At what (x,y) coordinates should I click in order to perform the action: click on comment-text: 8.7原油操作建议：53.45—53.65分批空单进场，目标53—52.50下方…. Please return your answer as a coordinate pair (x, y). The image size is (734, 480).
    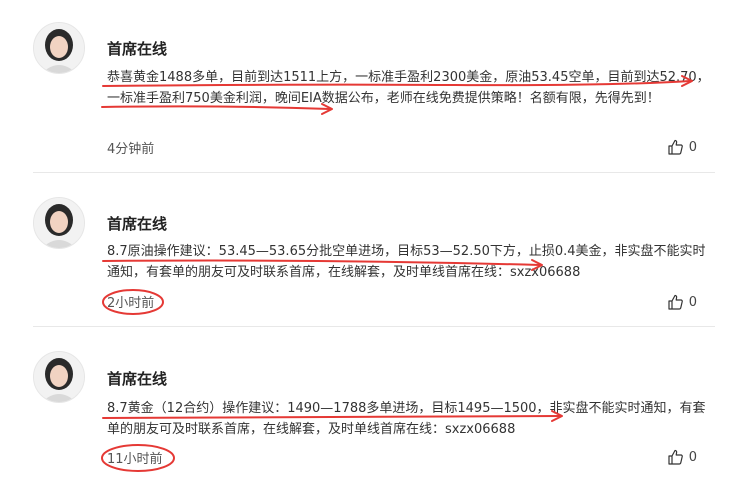
    Looking at the image, I should click on (406, 262).